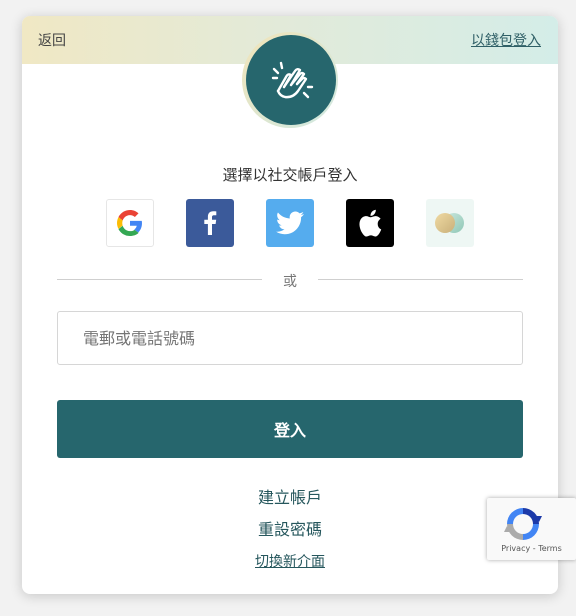  I want to click on recaptcha-badge: Privacy - Terms, so click(531, 529).